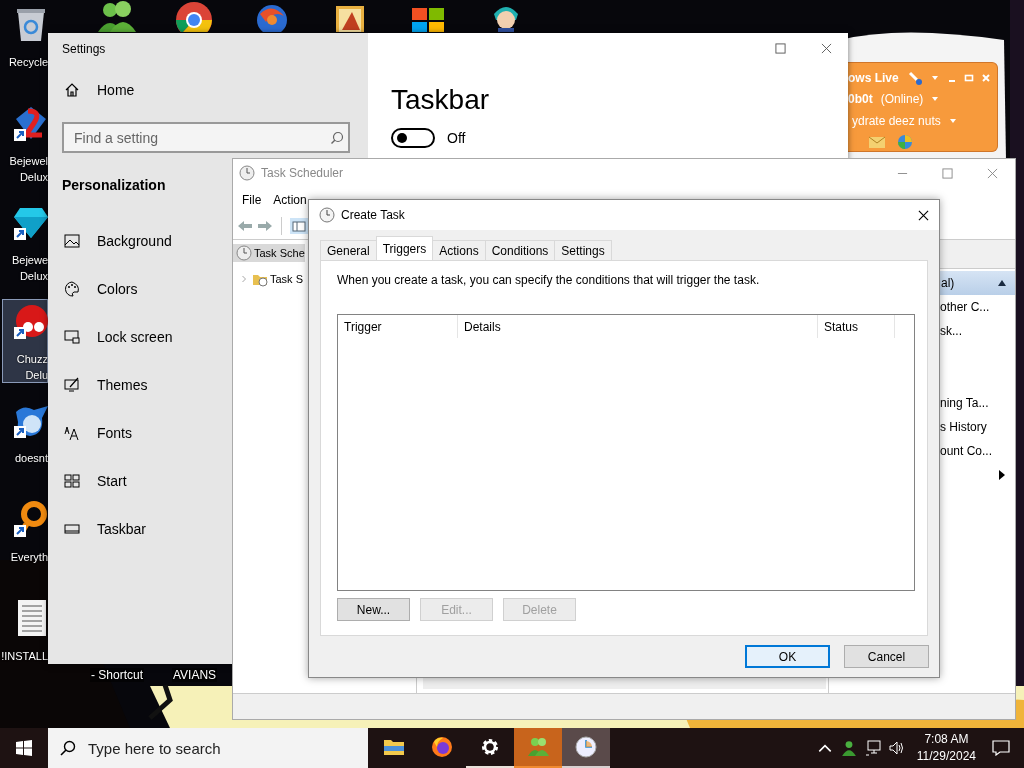 The image size is (1024, 768). Describe the element at coordinates (117, 289) in the screenshot. I see `nav-item: Colors` at that location.